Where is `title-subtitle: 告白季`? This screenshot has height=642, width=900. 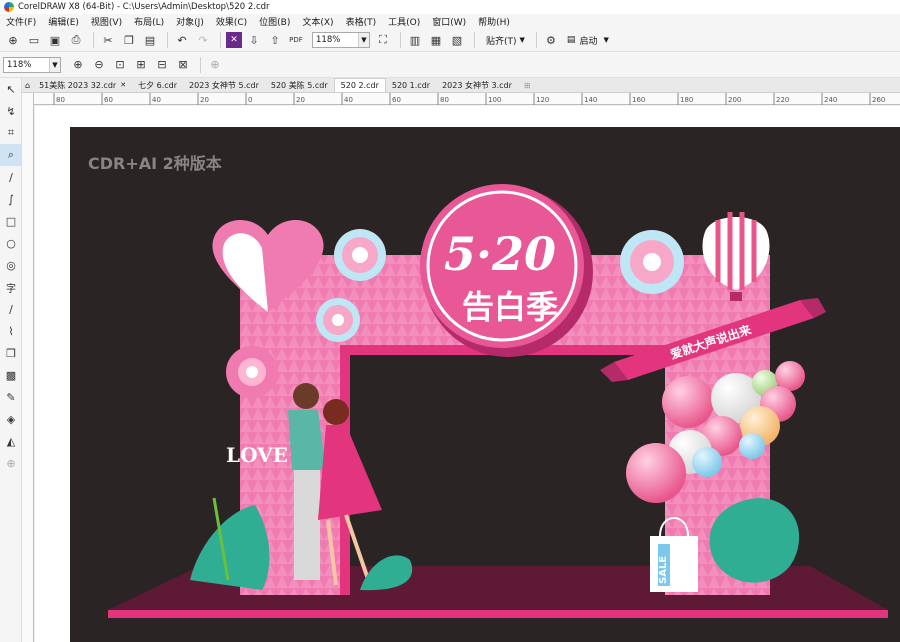 title-subtitle: 告白季 is located at coordinates (510, 307).